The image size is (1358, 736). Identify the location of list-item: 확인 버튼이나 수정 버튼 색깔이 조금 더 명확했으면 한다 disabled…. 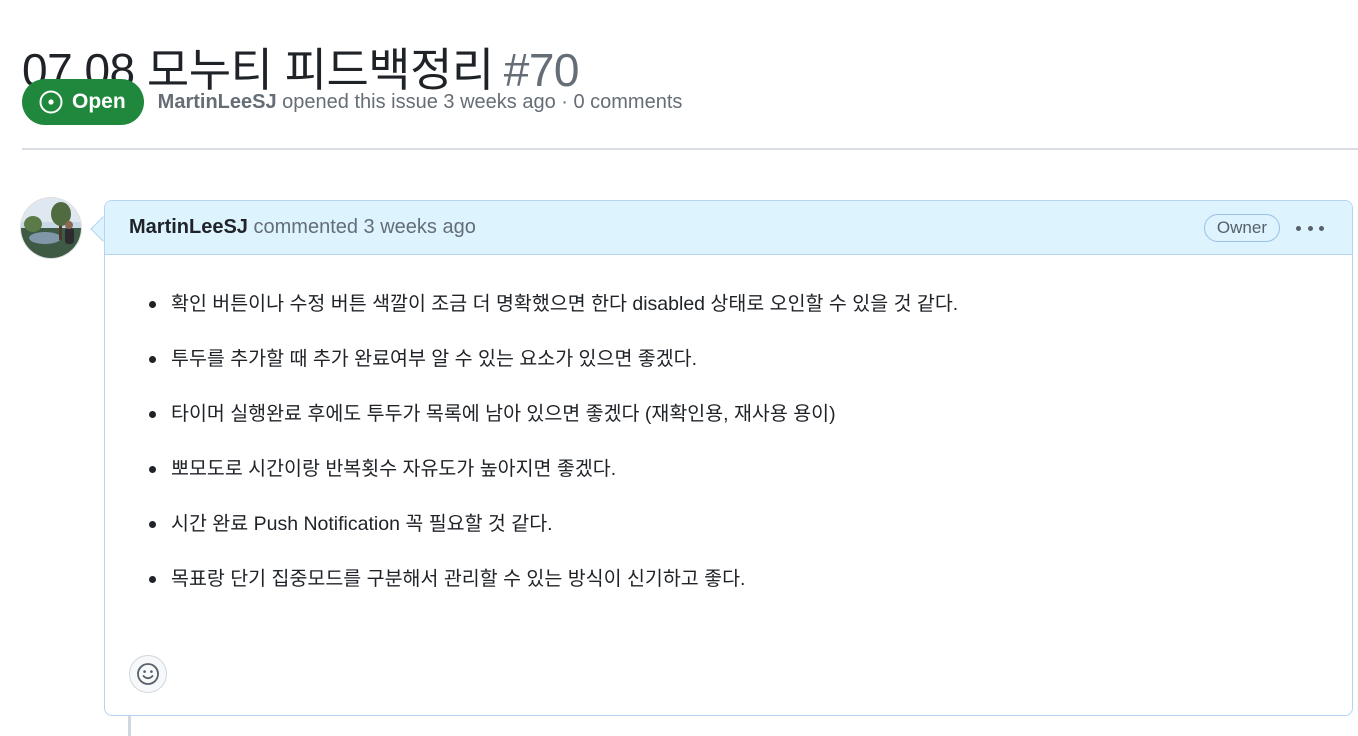
(750, 304).